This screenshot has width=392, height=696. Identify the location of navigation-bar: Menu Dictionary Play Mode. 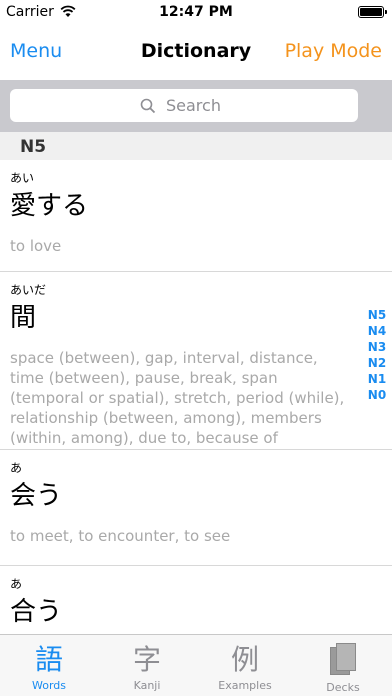
(196, 52).